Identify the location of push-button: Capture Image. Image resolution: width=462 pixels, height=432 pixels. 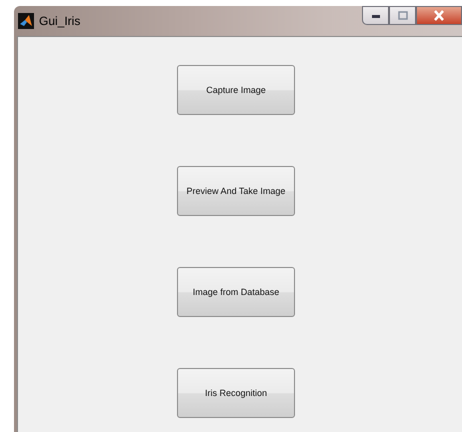
(236, 90).